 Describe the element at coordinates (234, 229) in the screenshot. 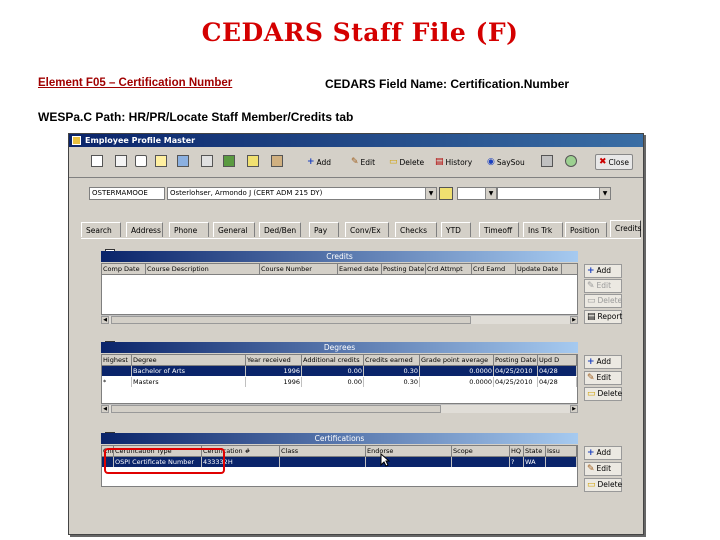

I see `tab-general: General` at that location.